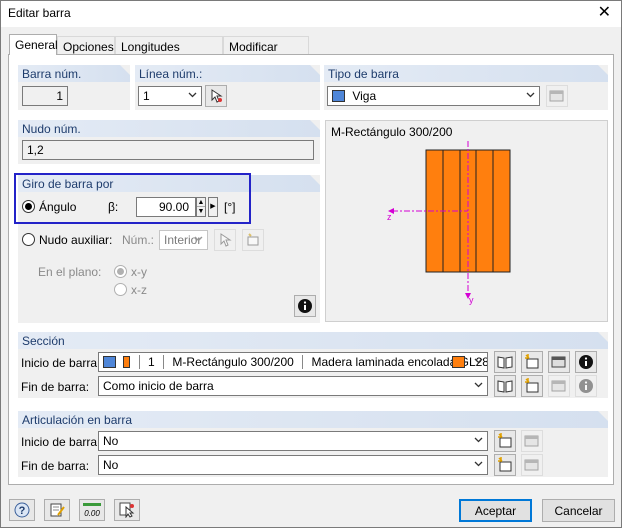  I want to click on pick-node-button, so click(225, 240).